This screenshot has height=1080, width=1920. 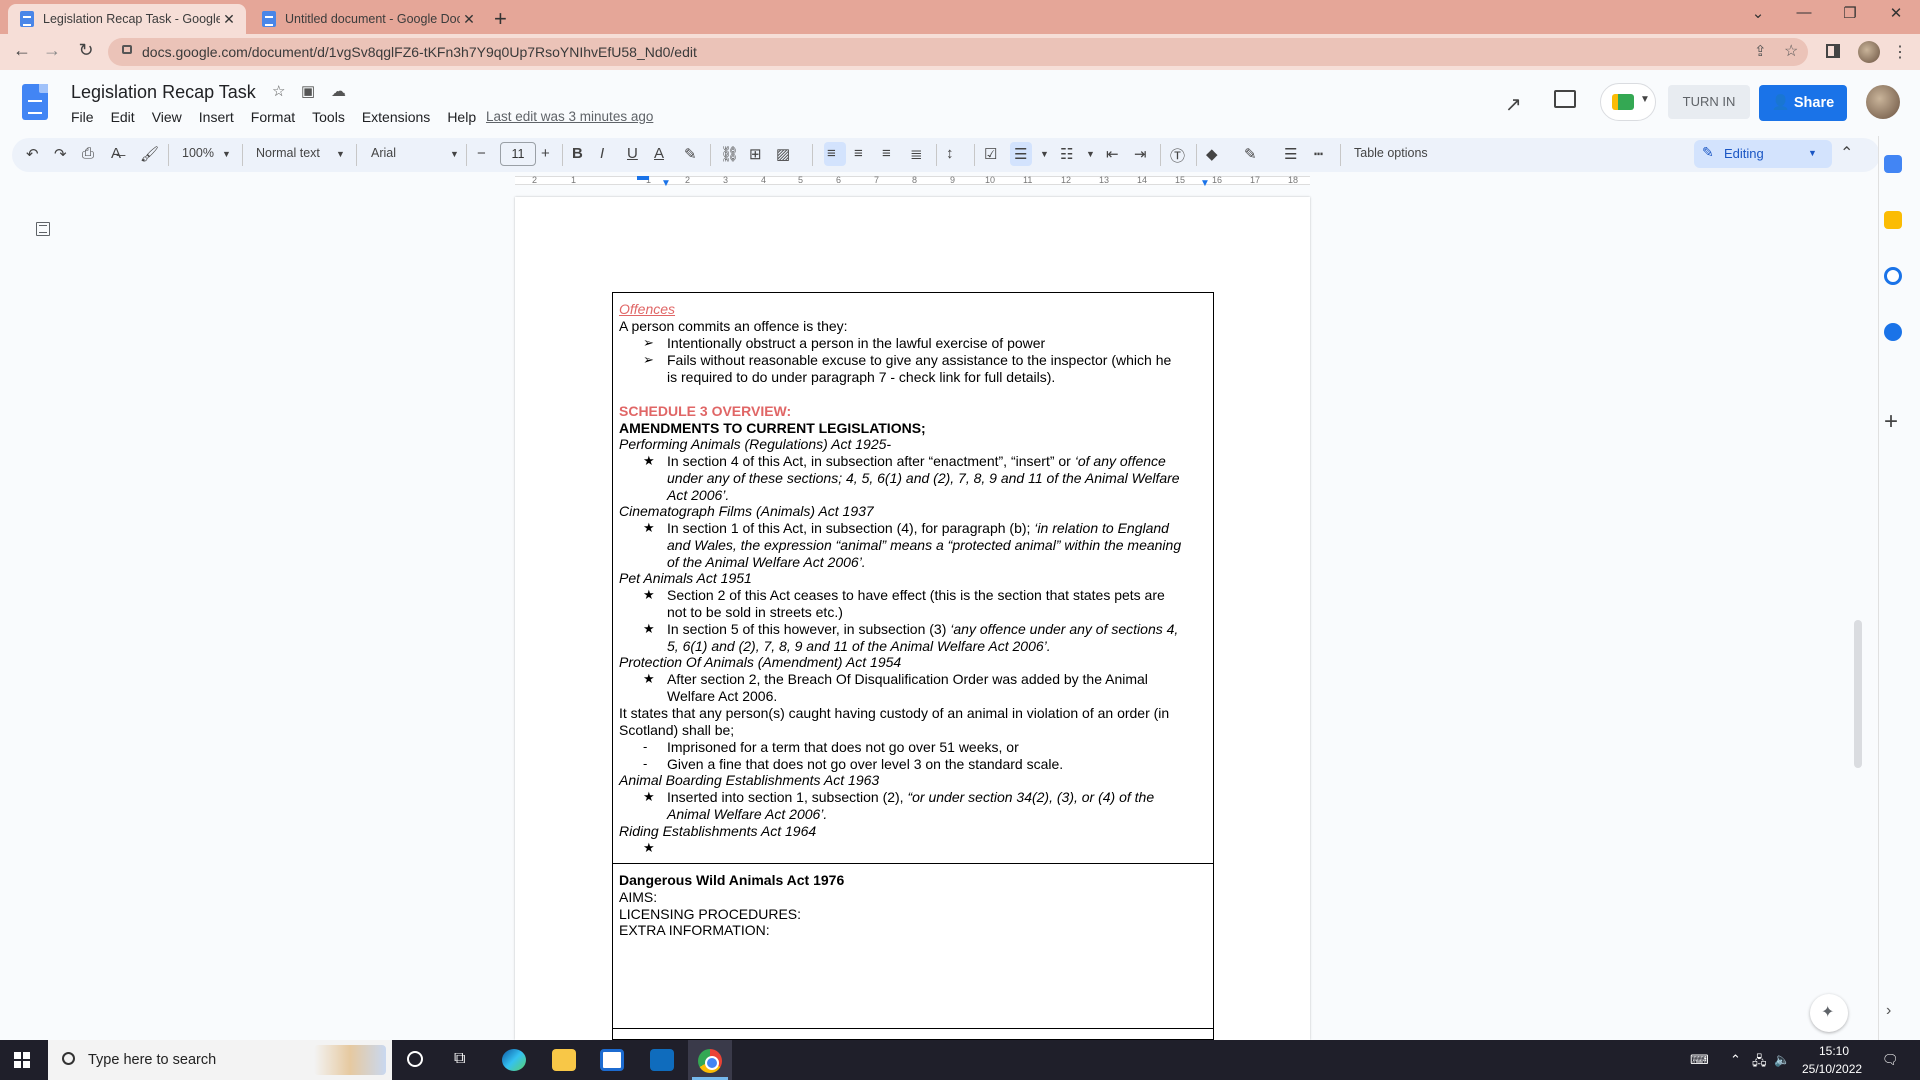 What do you see at coordinates (710, 1061) in the screenshot?
I see `chrome-icon` at bounding box center [710, 1061].